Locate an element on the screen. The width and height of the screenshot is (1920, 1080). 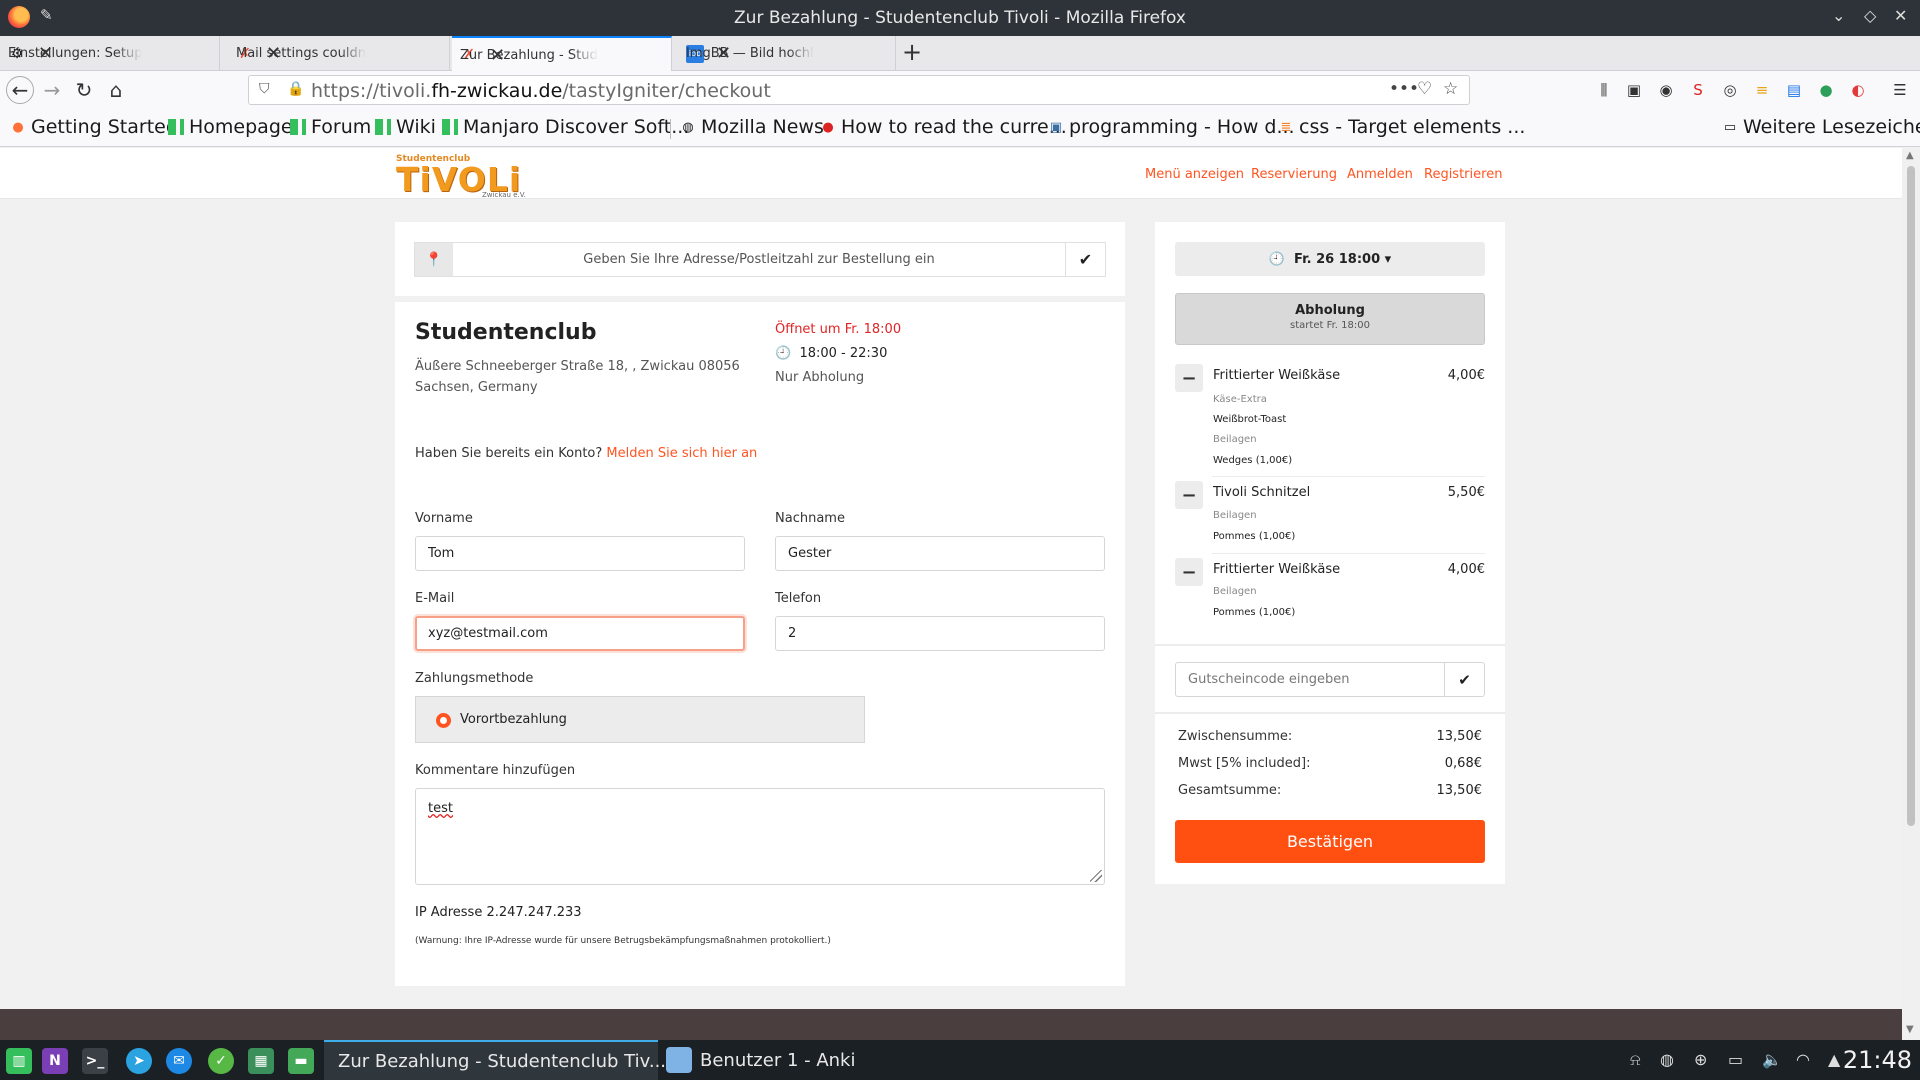
coupon-field: Gutscheincode eingeben ✔ is located at coordinates (1330, 679).